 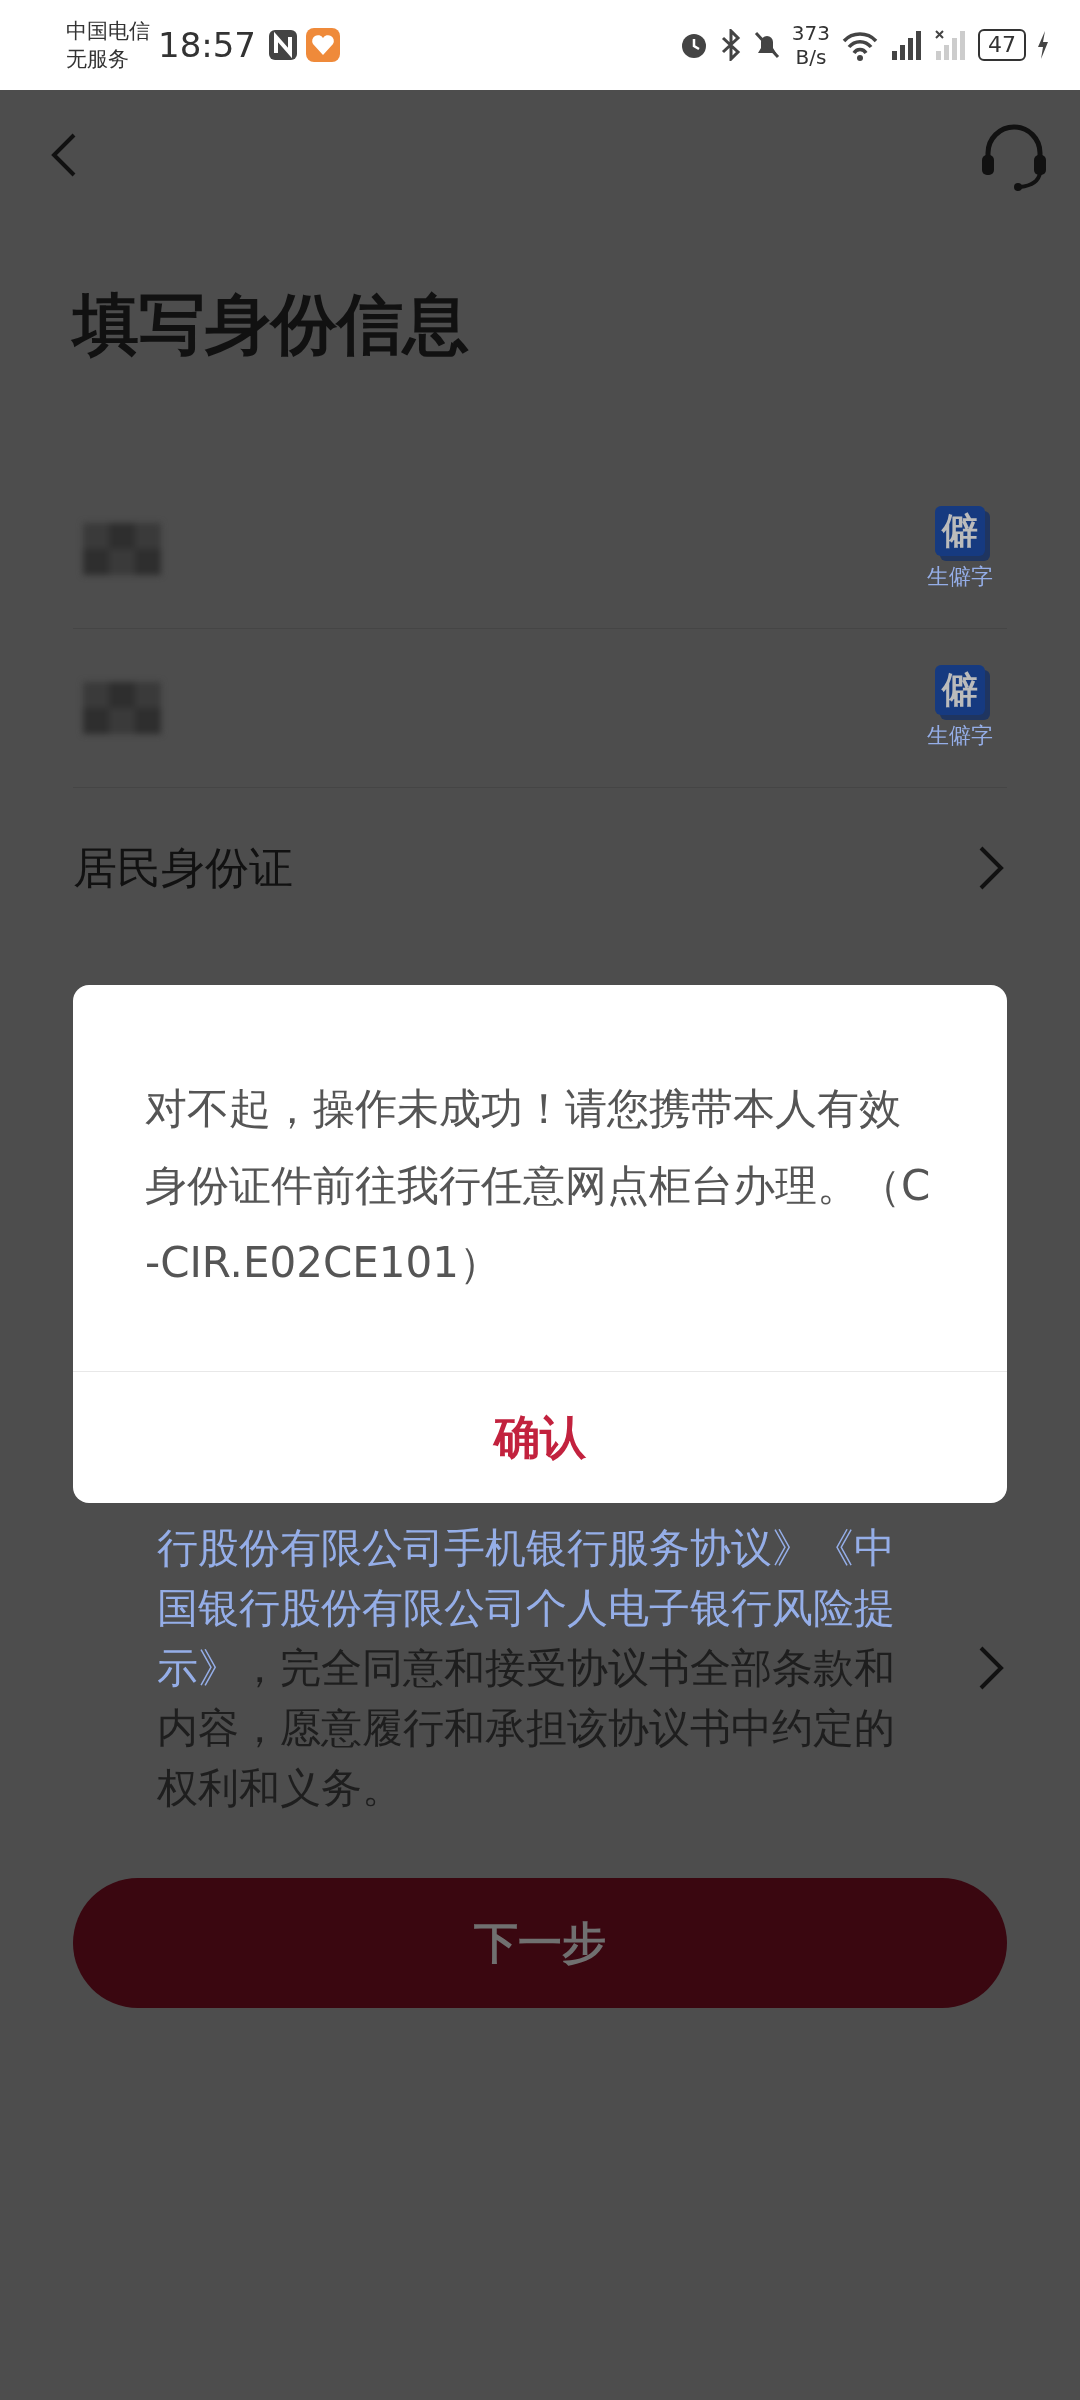 I want to click on heart-app-icon, so click(x=323, y=45).